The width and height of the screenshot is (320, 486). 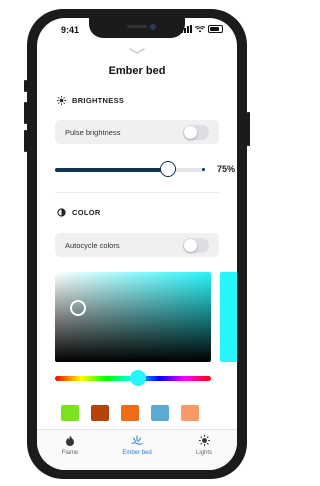 What do you see at coordinates (137, 440) in the screenshot?
I see `ember-icon` at bounding box center [137, 440].